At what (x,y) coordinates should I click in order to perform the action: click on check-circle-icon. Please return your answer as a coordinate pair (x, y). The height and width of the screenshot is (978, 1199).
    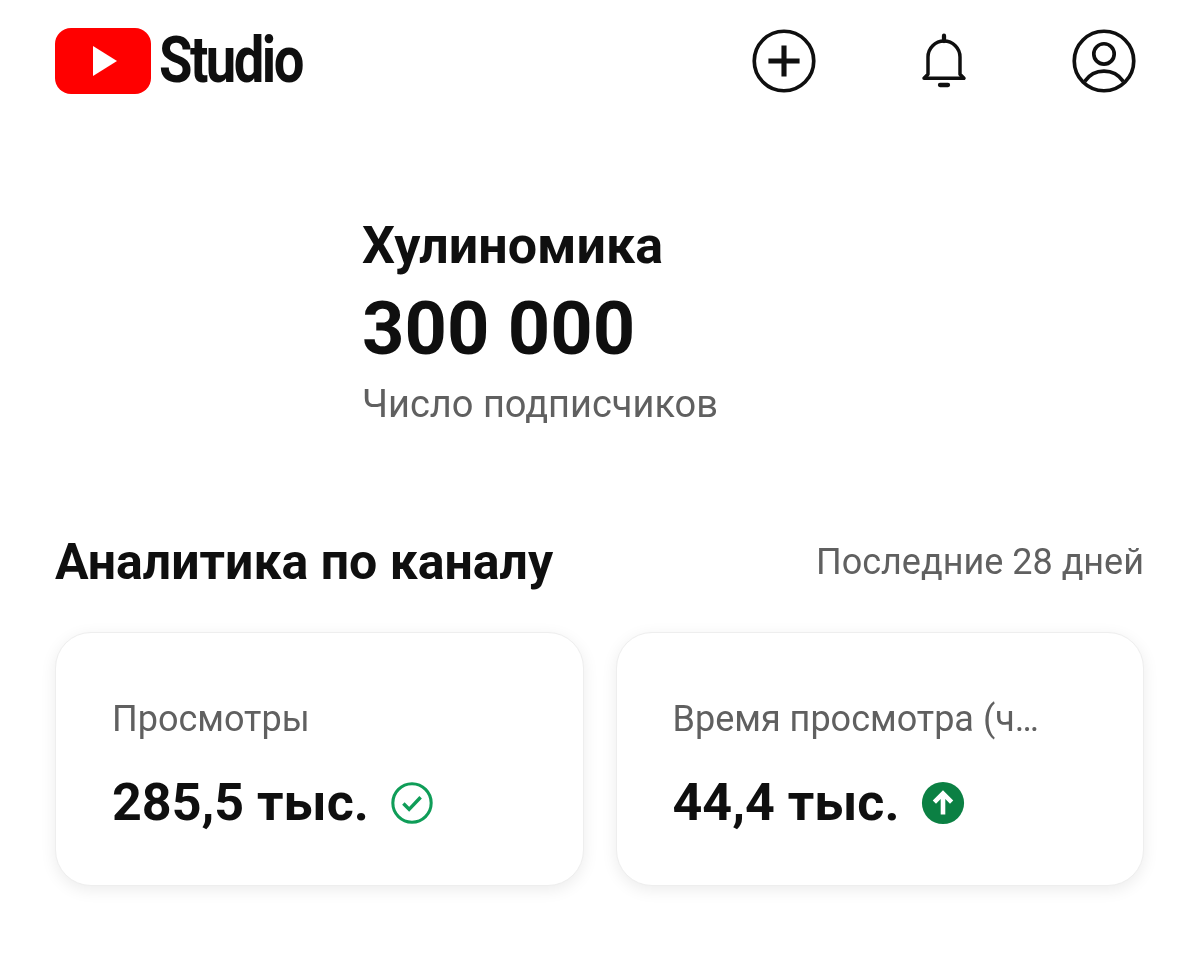
    Looking at the image, I should click on (411, 803).